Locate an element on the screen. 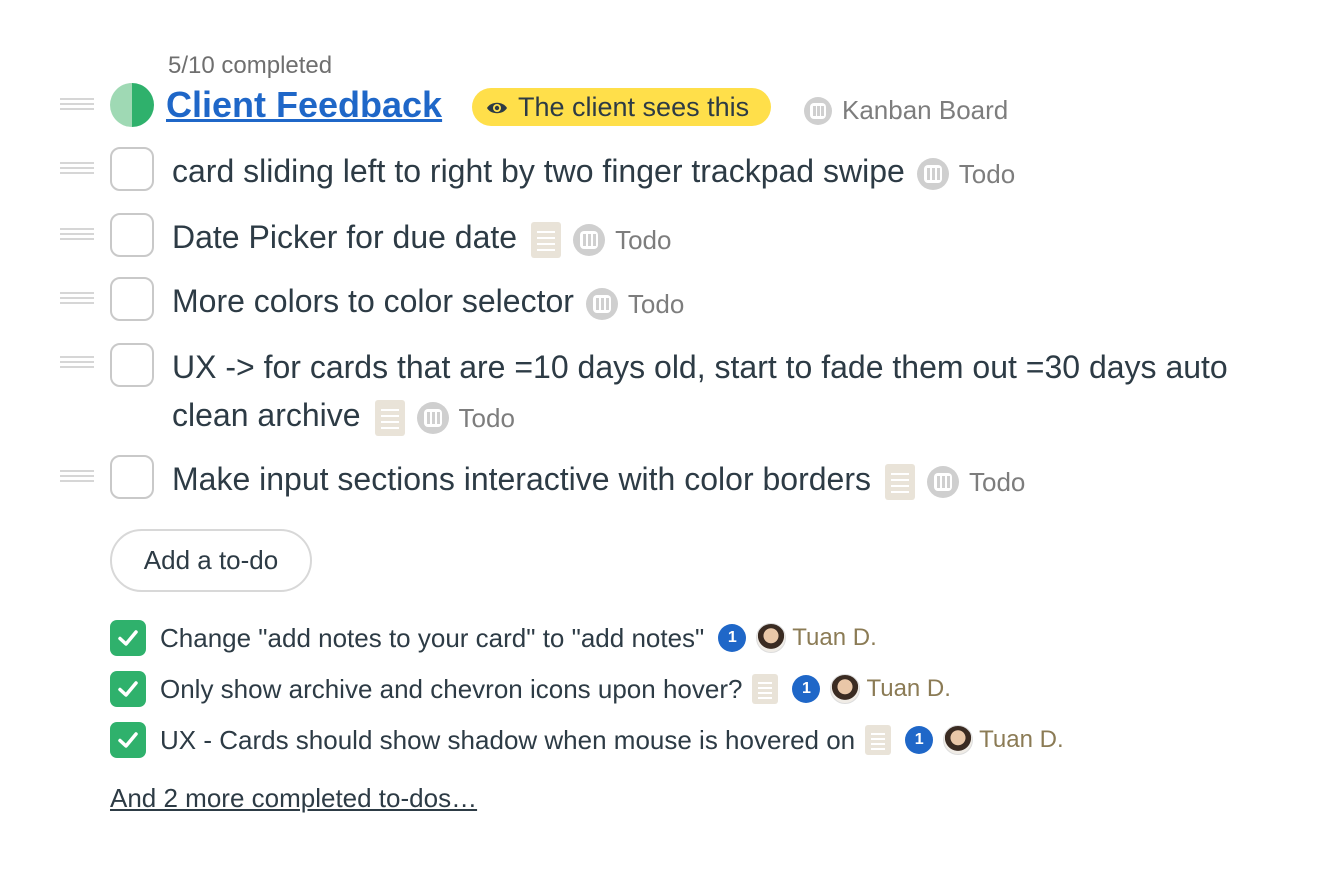 The width and height of the screenshot is (1332, 884). add-todo-button: Add a to-do is located at coordinates (211, 560).